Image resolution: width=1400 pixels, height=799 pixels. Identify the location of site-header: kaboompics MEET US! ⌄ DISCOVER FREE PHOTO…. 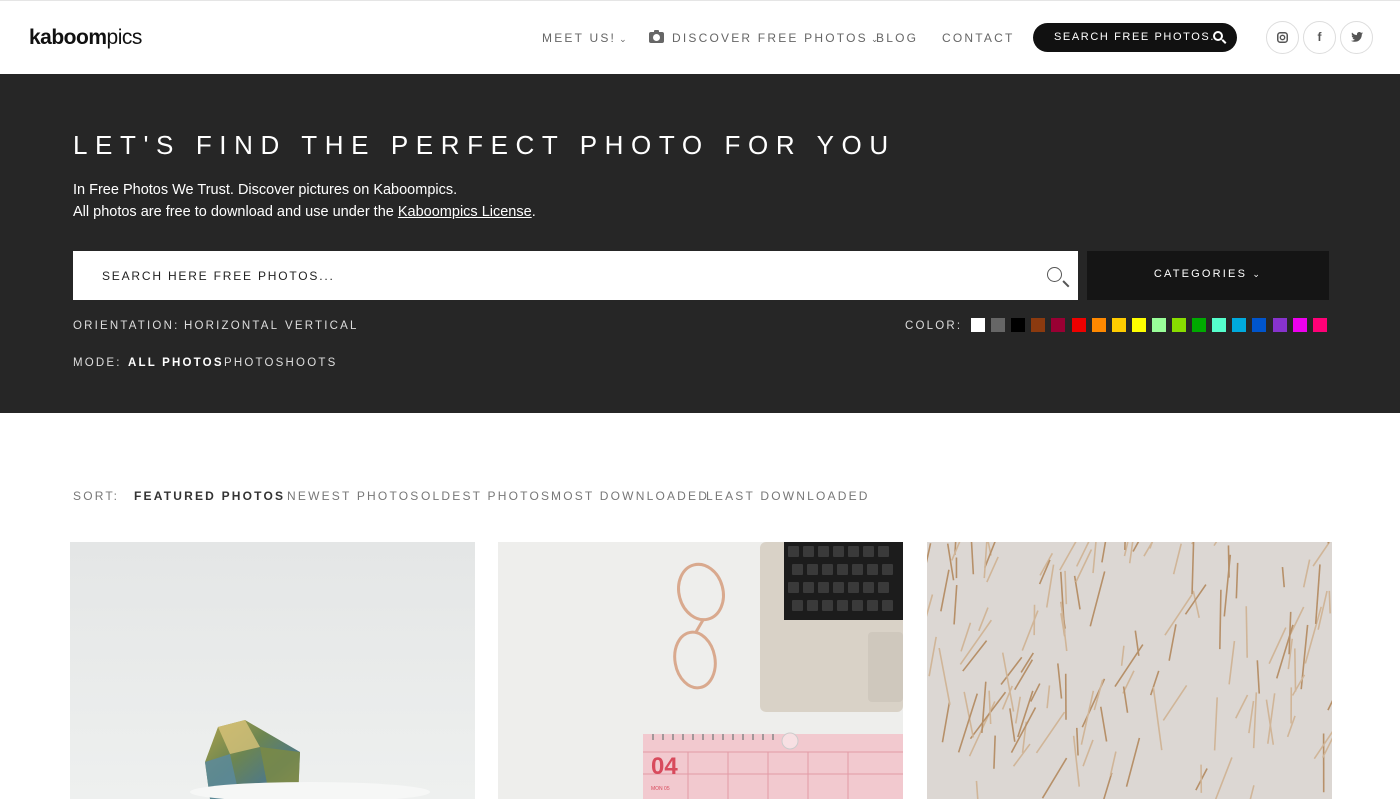
(700, 37).